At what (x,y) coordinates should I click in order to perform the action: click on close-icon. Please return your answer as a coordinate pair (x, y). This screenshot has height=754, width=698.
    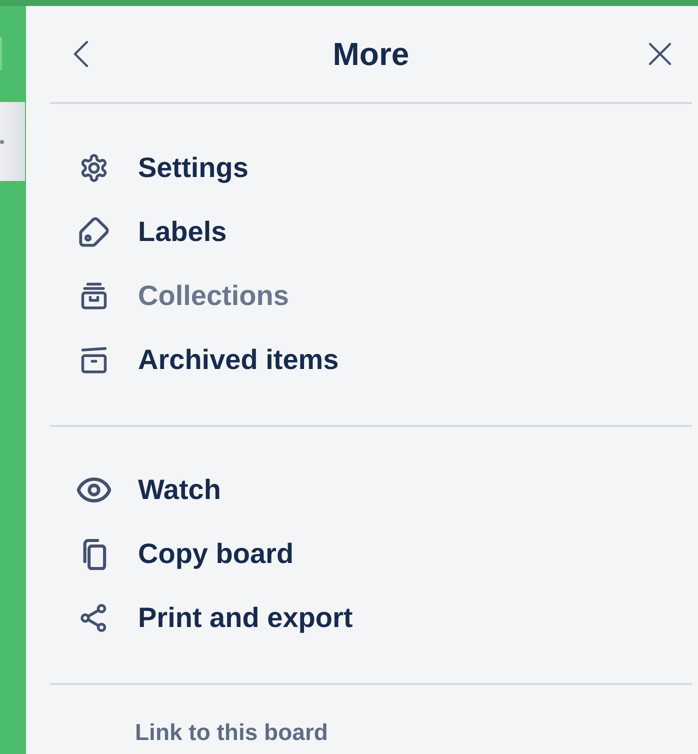
    Looking at the image, I should click on (660, 54).